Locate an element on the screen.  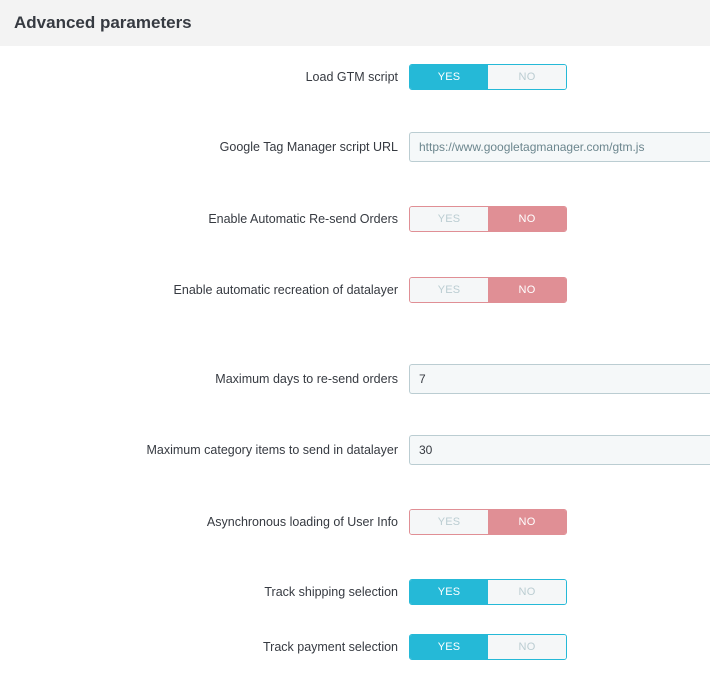
panel-header: Advanced parameters is located at coordinates (355, 23).